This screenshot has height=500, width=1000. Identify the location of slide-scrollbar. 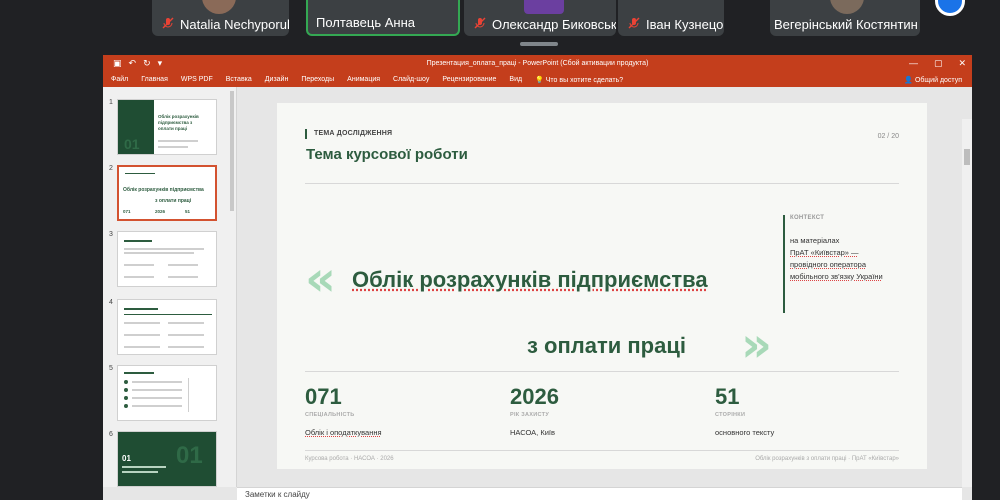
(967, 303).